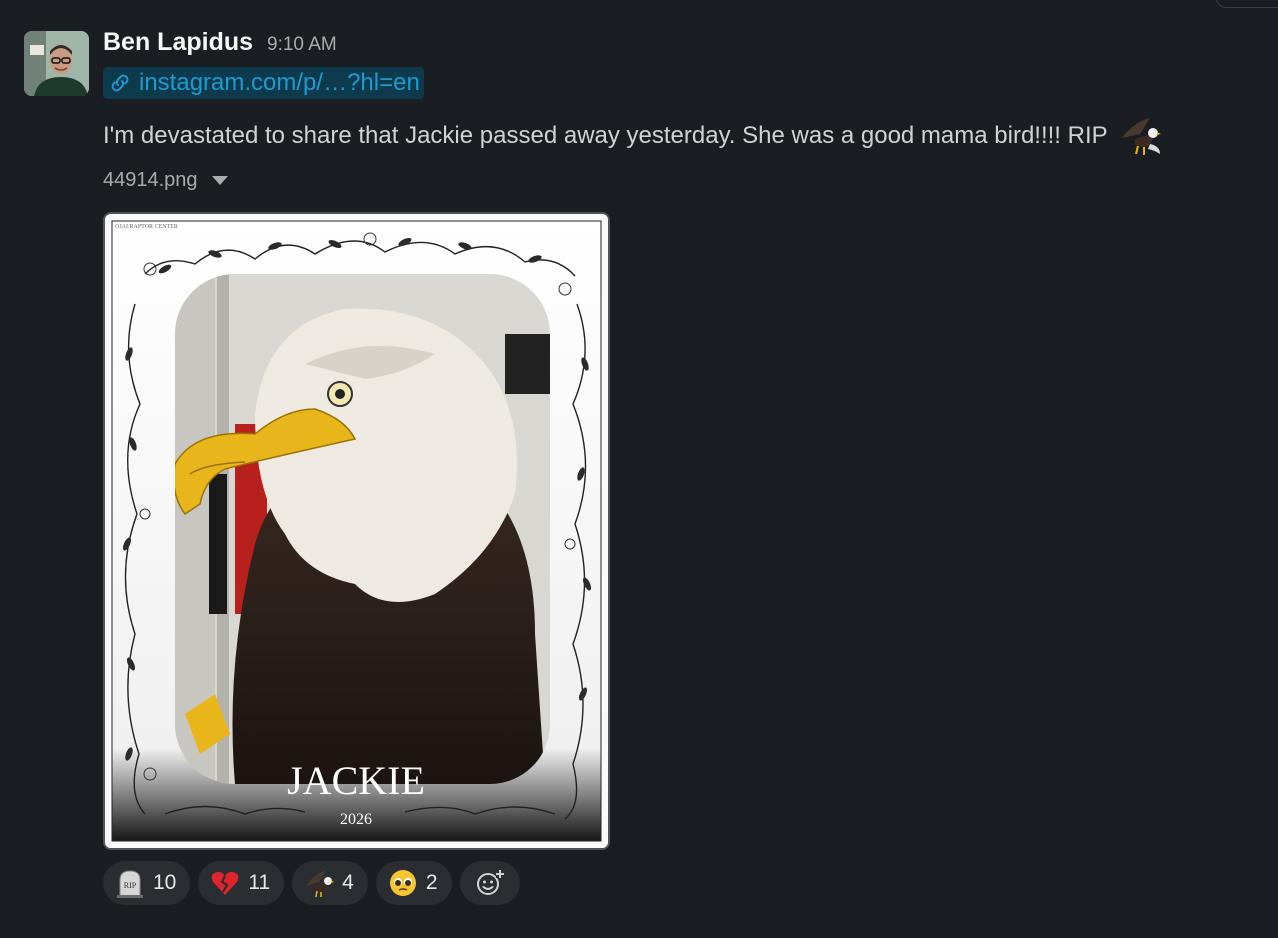  What do you see at coordinates (178, 42) in the screenshot?
I see `author-name: Ben Lapidus` at bounding box center [178, 42].